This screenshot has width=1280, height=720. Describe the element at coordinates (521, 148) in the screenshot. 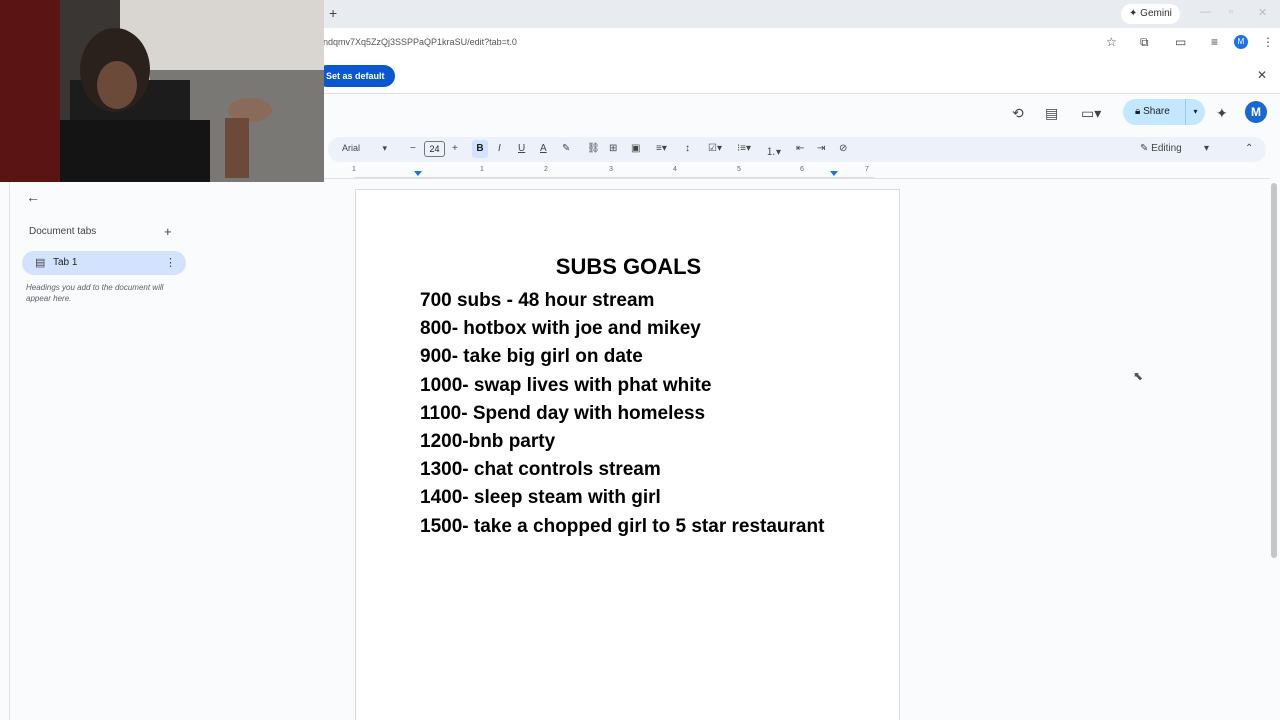

I see `underline-button: U` at that location.